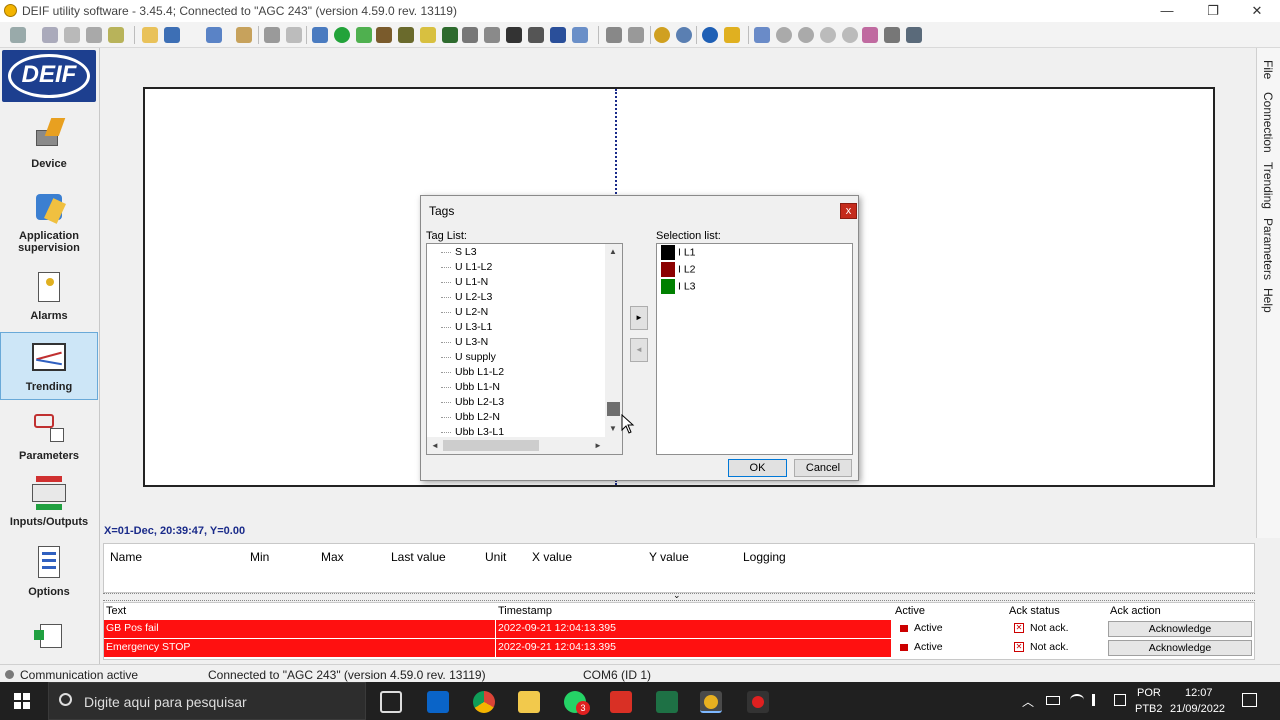 The height and width of the screenshot is (720, 1280). What do you see at coordinates (384, 35) in the screenshot?
I see `edit-icon` at bounding box center [384, 35].